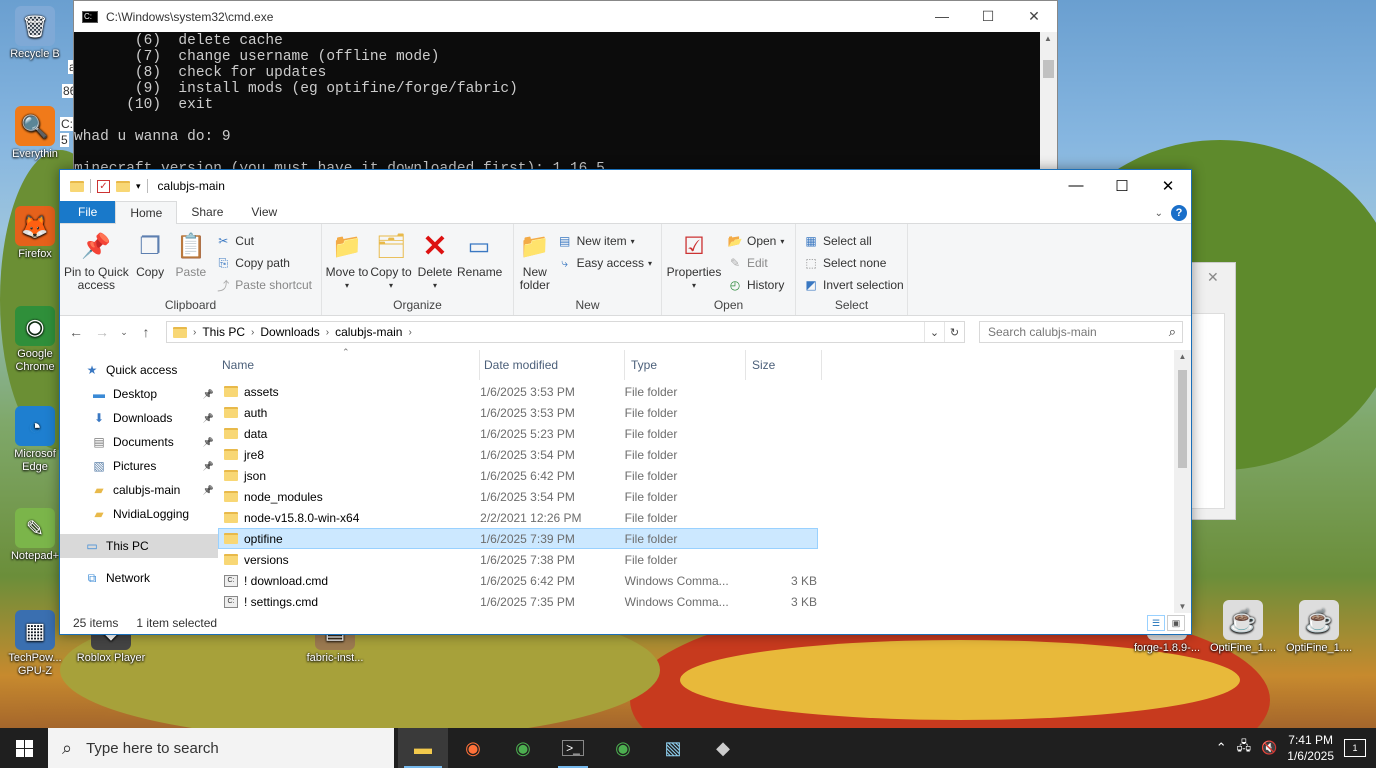  What do you see at coordinates (518, 433) in the screenshot?
I see `file-row: data 1/6/2025 5:23 PM File folder` at bounding box center [518, 433].